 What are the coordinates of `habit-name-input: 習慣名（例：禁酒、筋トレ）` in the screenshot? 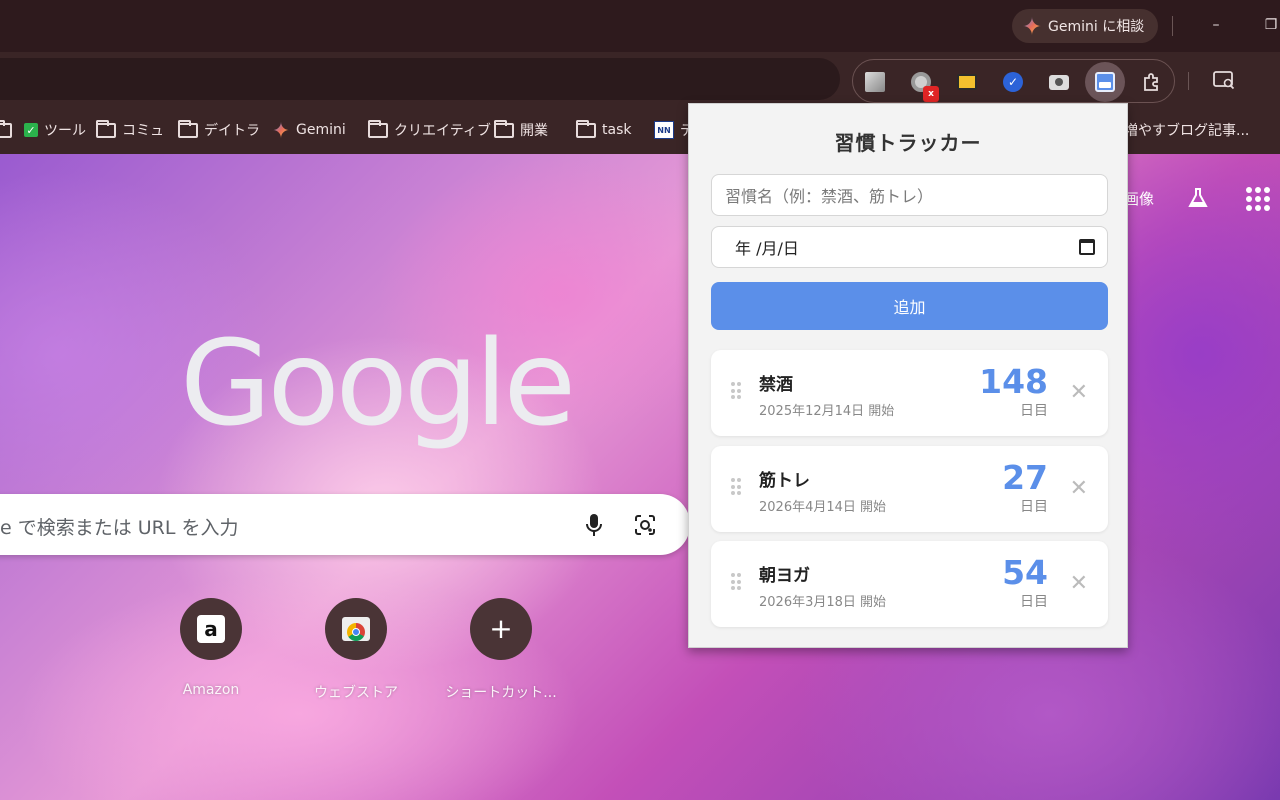 It's located at (909, 195).